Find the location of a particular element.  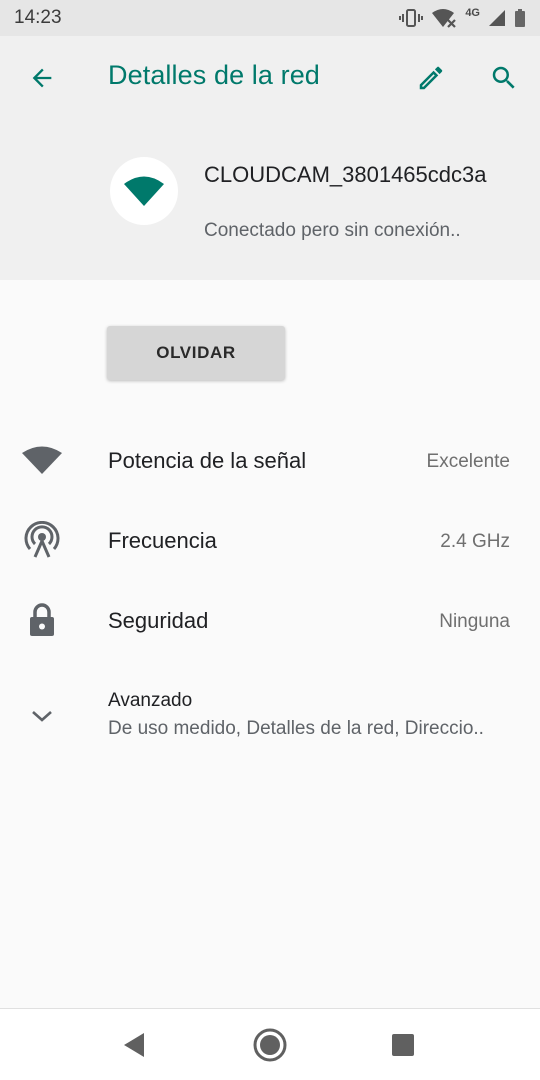

wifi-signal-icon is located at coordinates (42, 460).